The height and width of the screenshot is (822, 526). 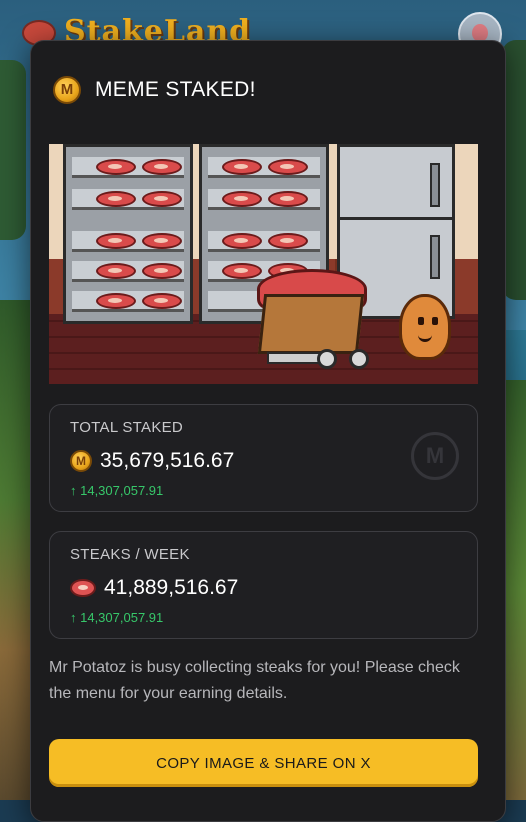 What do you see at coordinates (83, 588) in the screenshot?
I see `steak-icon` at bounding box center [83, 588].